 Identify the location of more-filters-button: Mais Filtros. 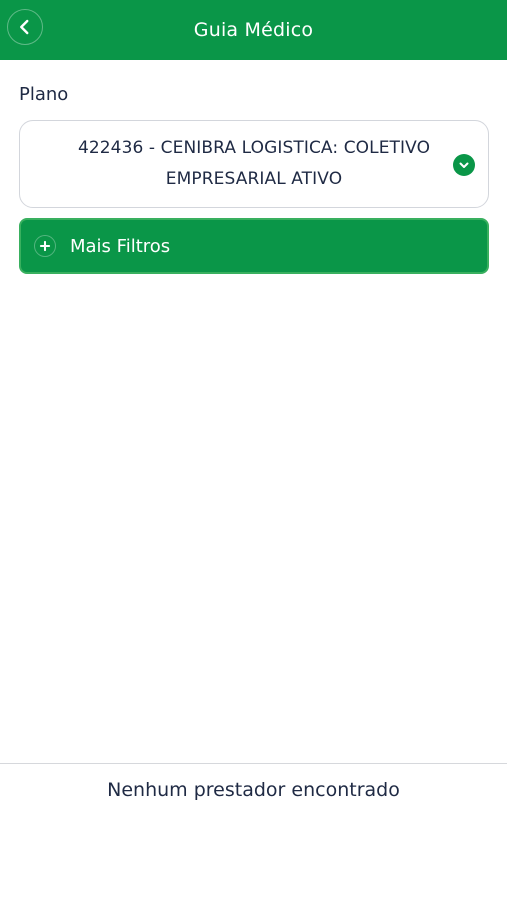
(254, 246).